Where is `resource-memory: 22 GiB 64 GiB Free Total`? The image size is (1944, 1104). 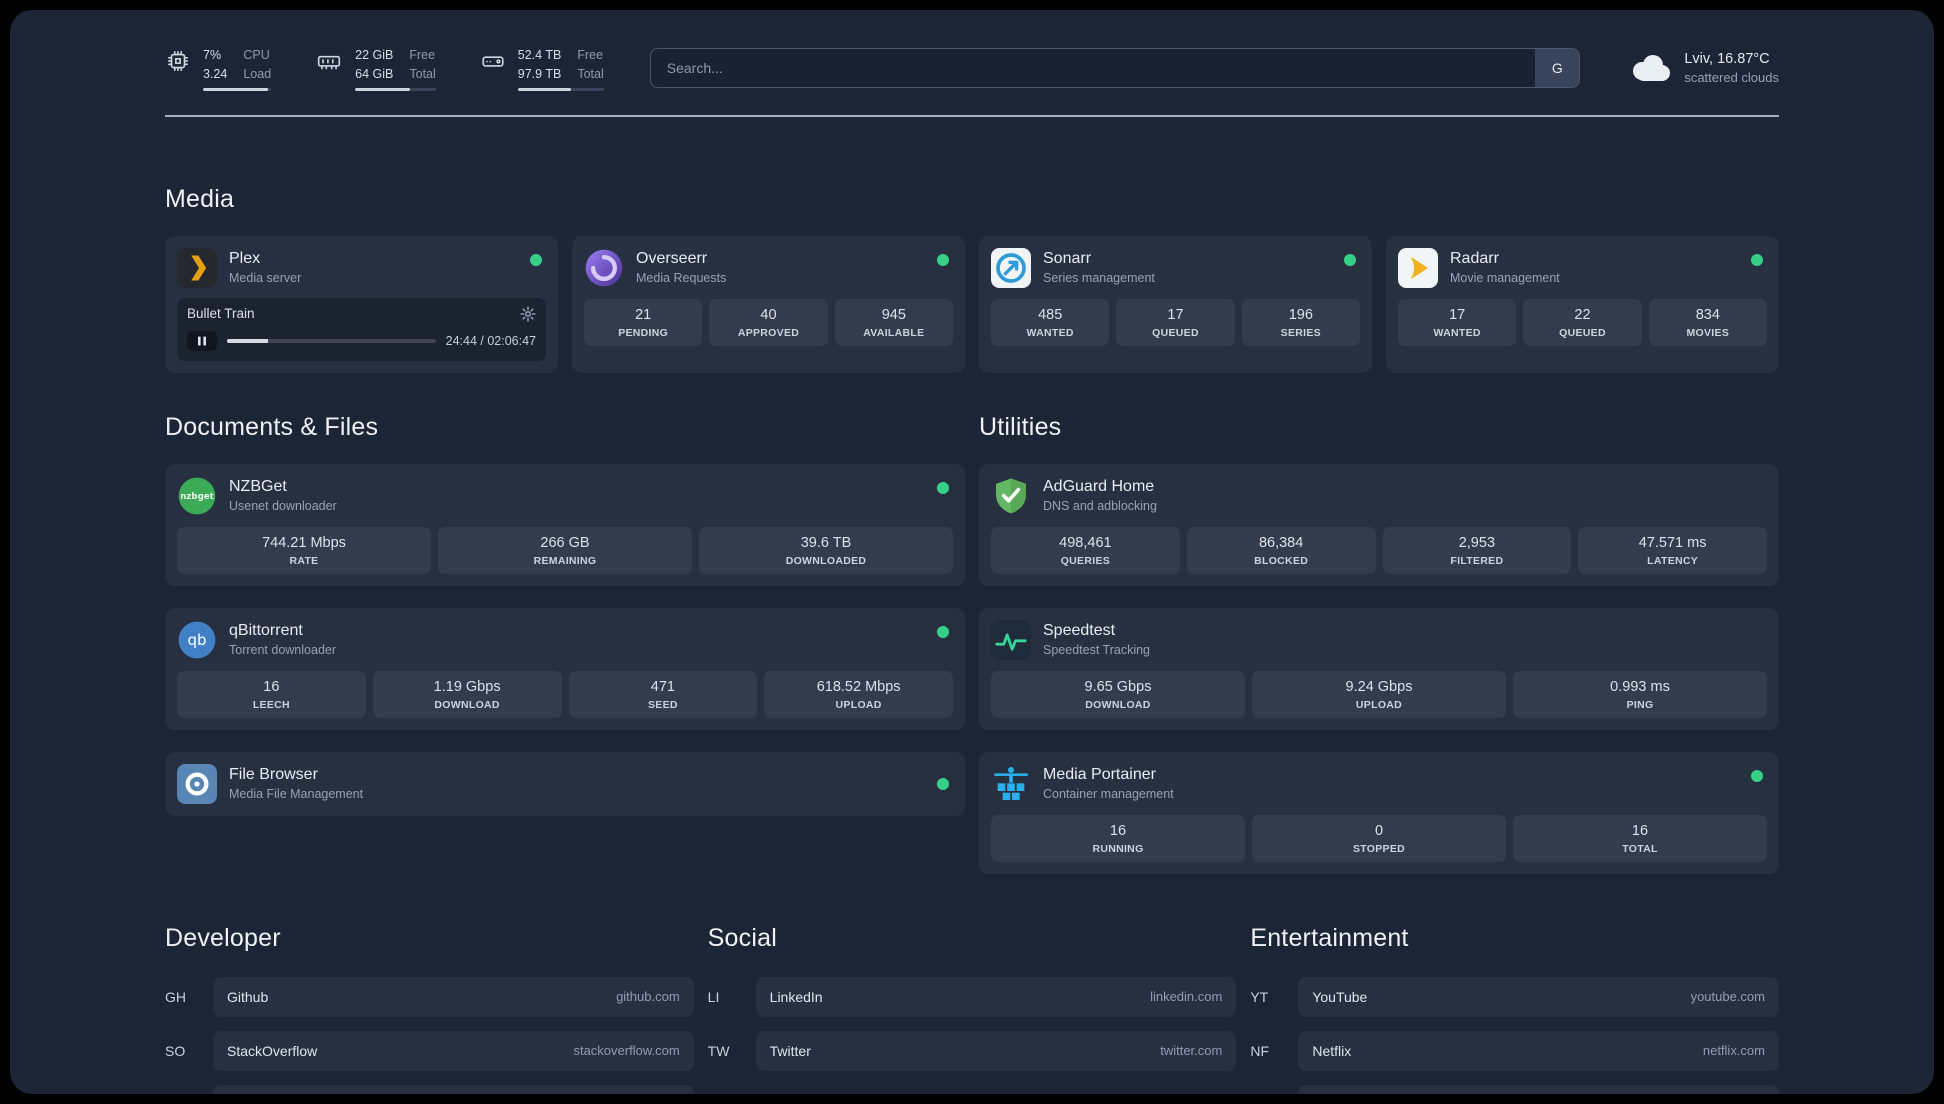 resource-memory: 22 GiB 64 GiB Free Total is located at coordinates (375, 68).